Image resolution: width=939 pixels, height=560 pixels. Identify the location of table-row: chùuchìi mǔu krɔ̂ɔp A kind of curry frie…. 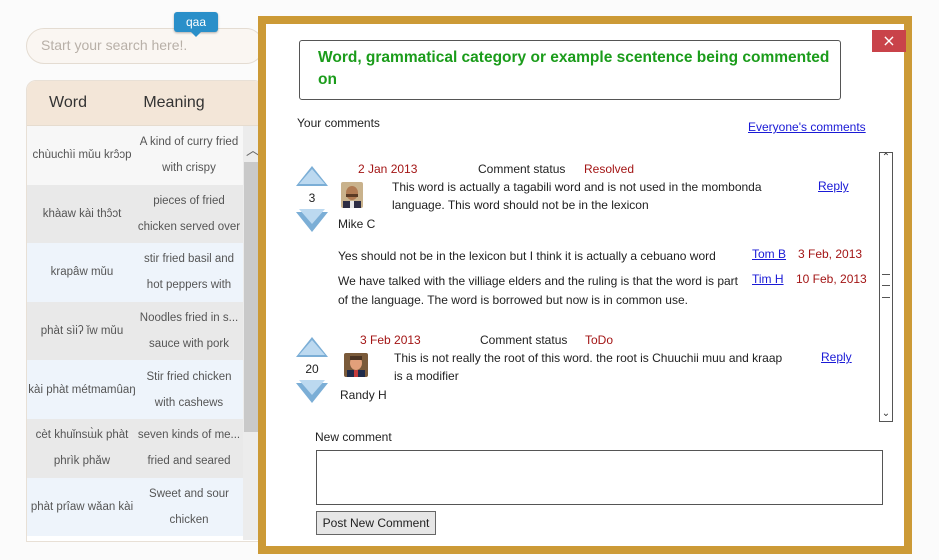
(145, 155).